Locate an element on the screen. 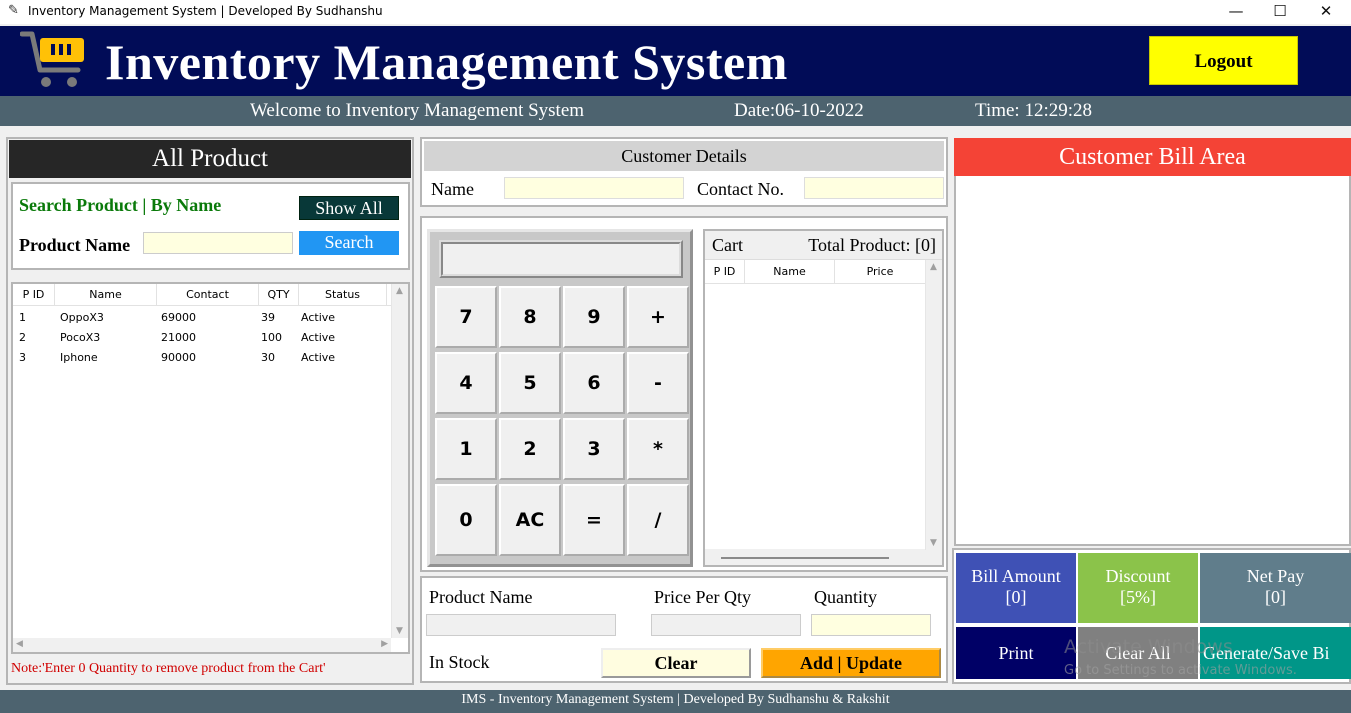 The height and width of the screenshot is (713, 1351). logout-button: Logout is located at coordinates (1223, 60).